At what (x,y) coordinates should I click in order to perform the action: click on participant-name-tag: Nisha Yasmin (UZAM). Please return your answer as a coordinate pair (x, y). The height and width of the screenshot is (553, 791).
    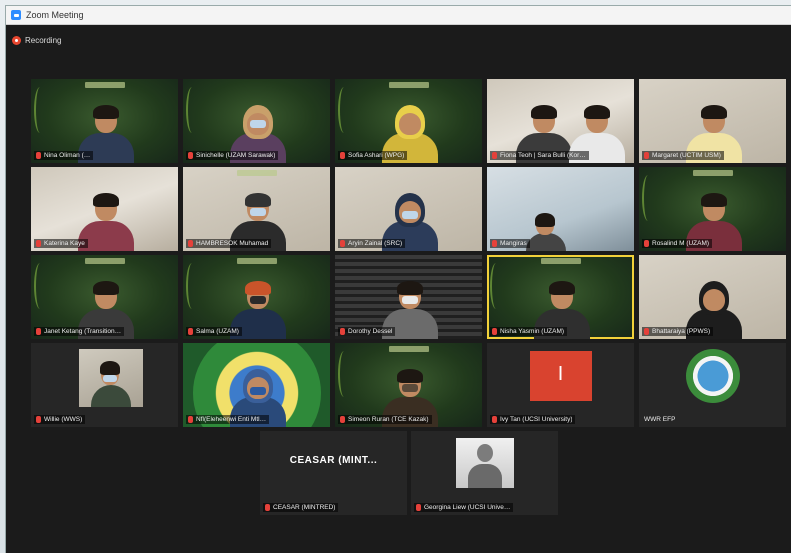
    Looking at the image, I should click on (529, 331).